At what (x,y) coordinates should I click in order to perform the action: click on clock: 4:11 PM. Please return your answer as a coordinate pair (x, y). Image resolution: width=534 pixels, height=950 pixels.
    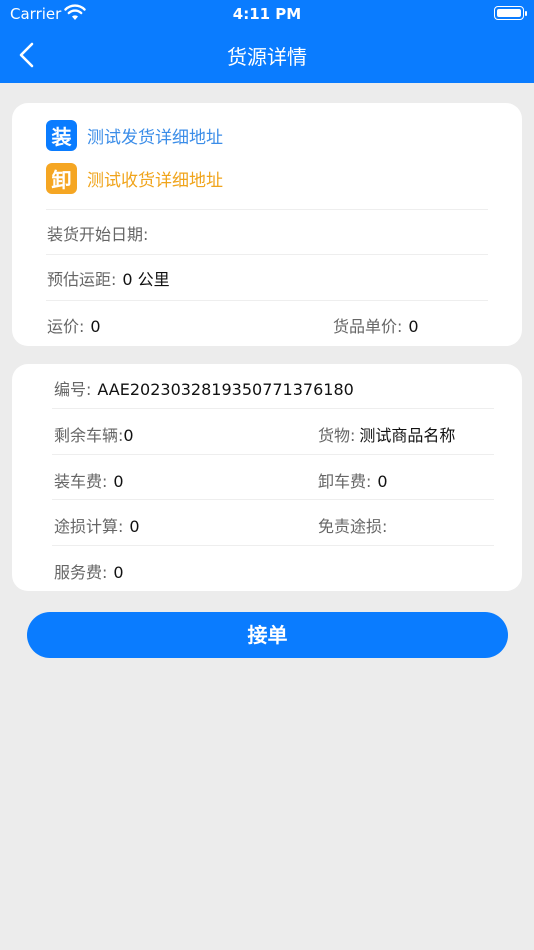
    Looking at the image, I should click on (267, 14).